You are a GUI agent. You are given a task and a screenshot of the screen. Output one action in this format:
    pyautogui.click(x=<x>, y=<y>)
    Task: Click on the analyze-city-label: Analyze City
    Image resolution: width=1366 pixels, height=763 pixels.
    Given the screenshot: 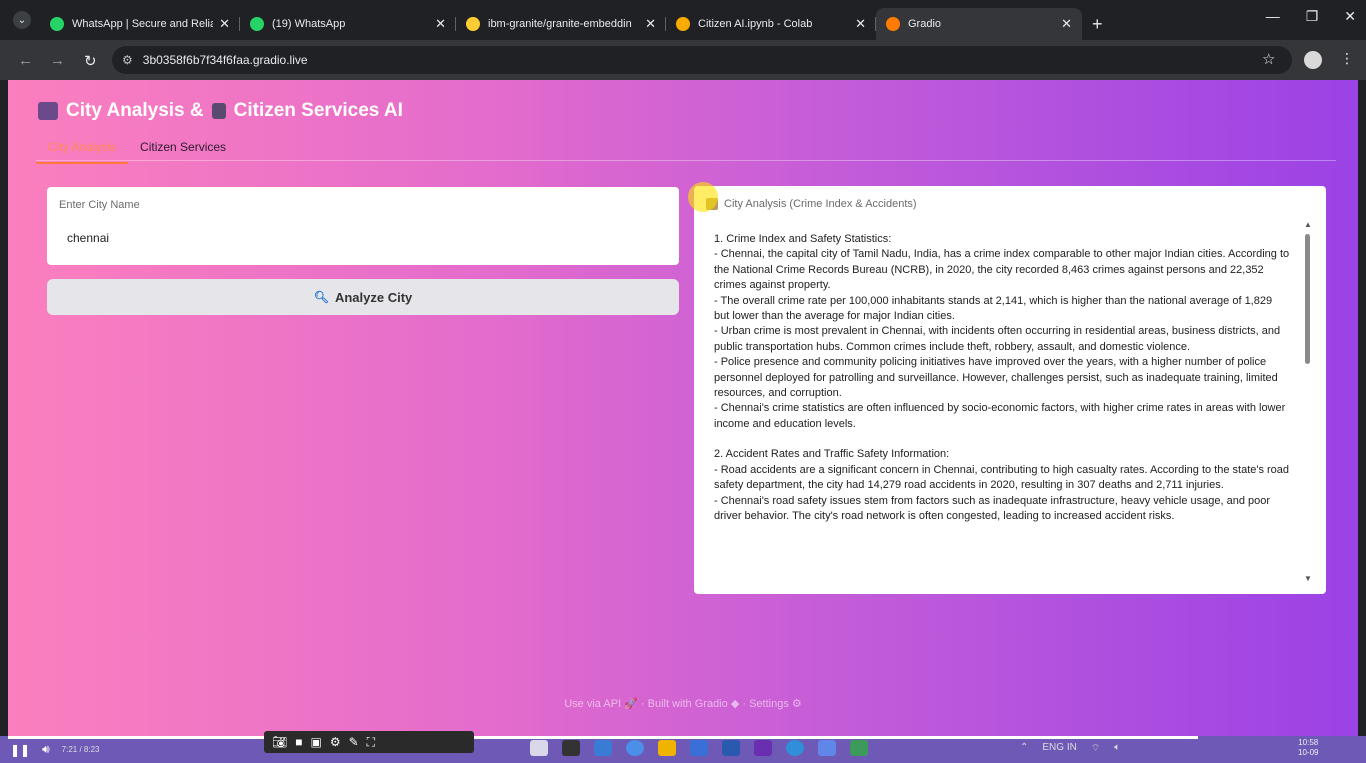 What is the action you would take?
    pyautogui.click(x=373, y=297)
    